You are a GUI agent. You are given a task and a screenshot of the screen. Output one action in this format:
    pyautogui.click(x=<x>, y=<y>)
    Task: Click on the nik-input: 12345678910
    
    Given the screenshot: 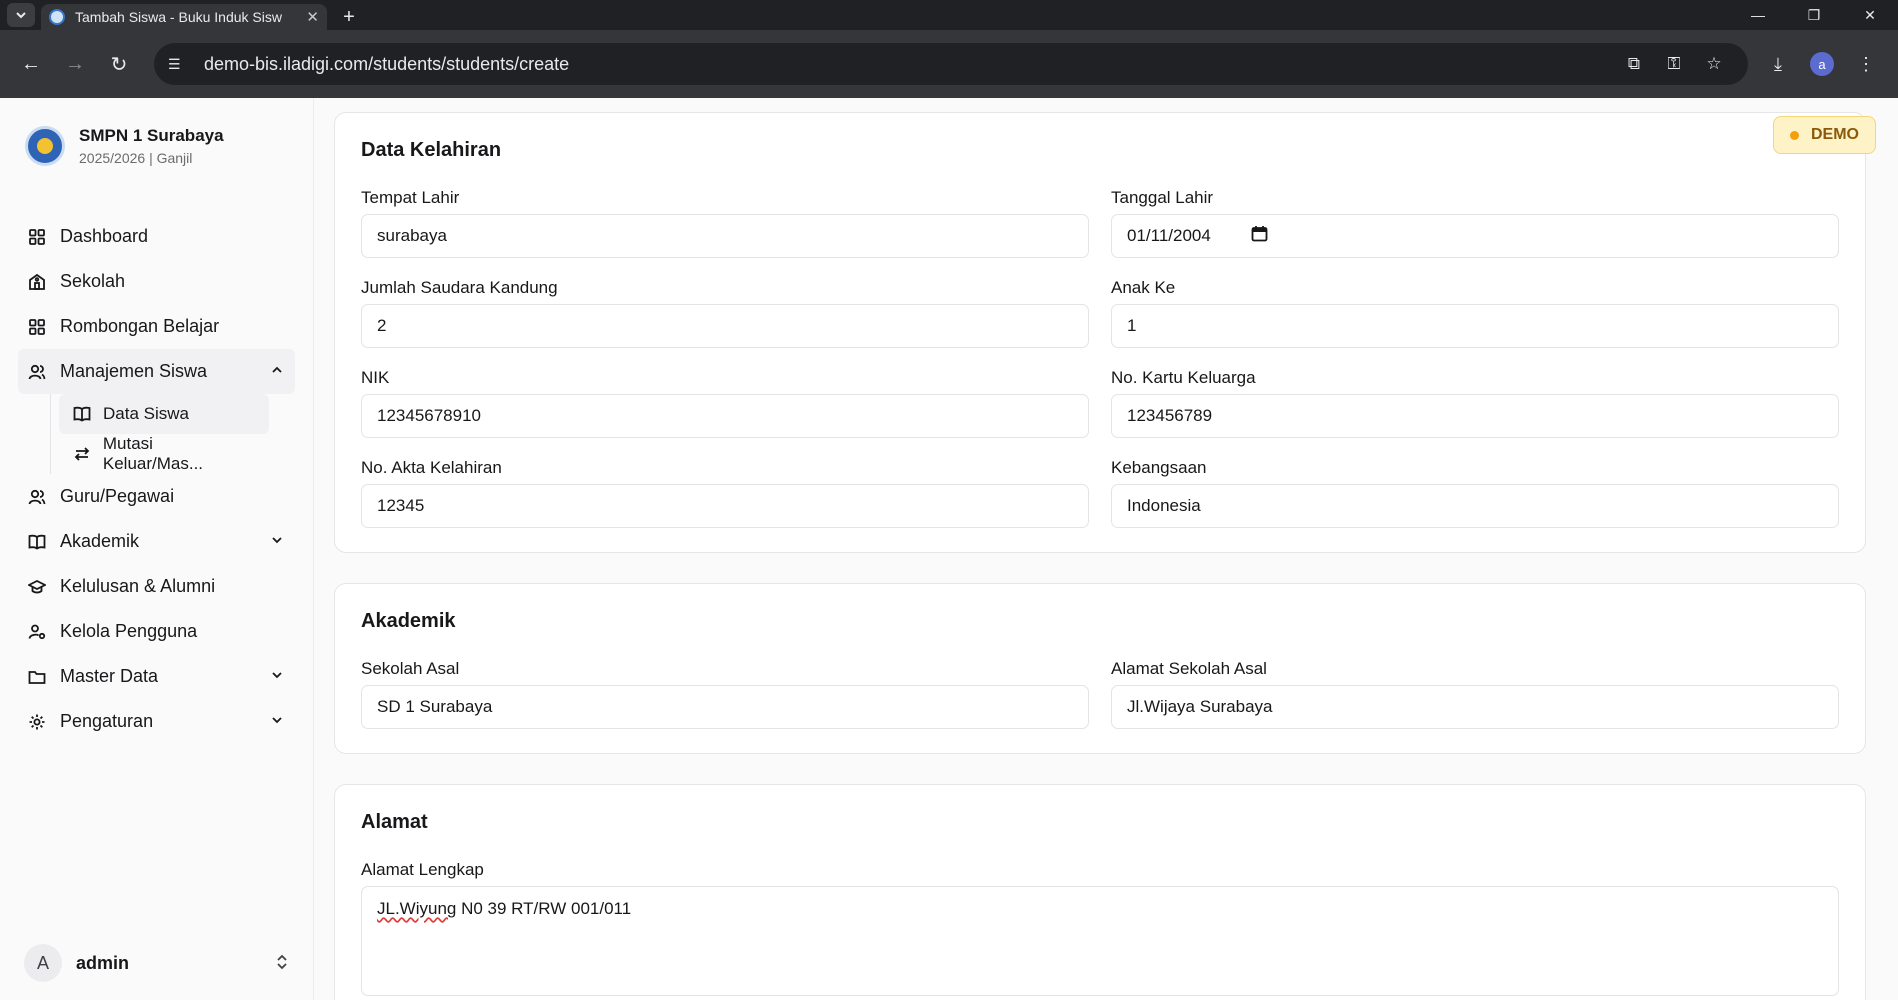 What is the action you would take?
    pyautogui.click(x=725, y=416)
    